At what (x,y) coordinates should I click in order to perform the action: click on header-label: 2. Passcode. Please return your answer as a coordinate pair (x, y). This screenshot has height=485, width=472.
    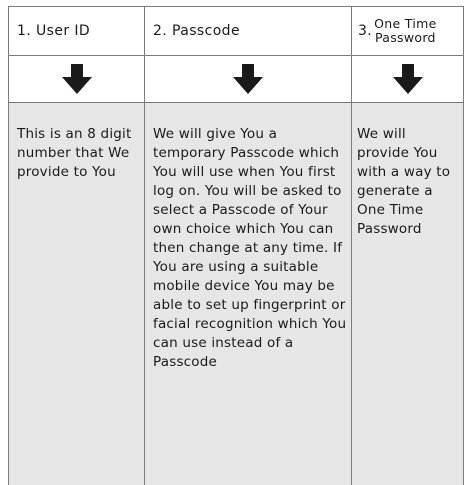
    Looking at the image, I should click on (196, 31).